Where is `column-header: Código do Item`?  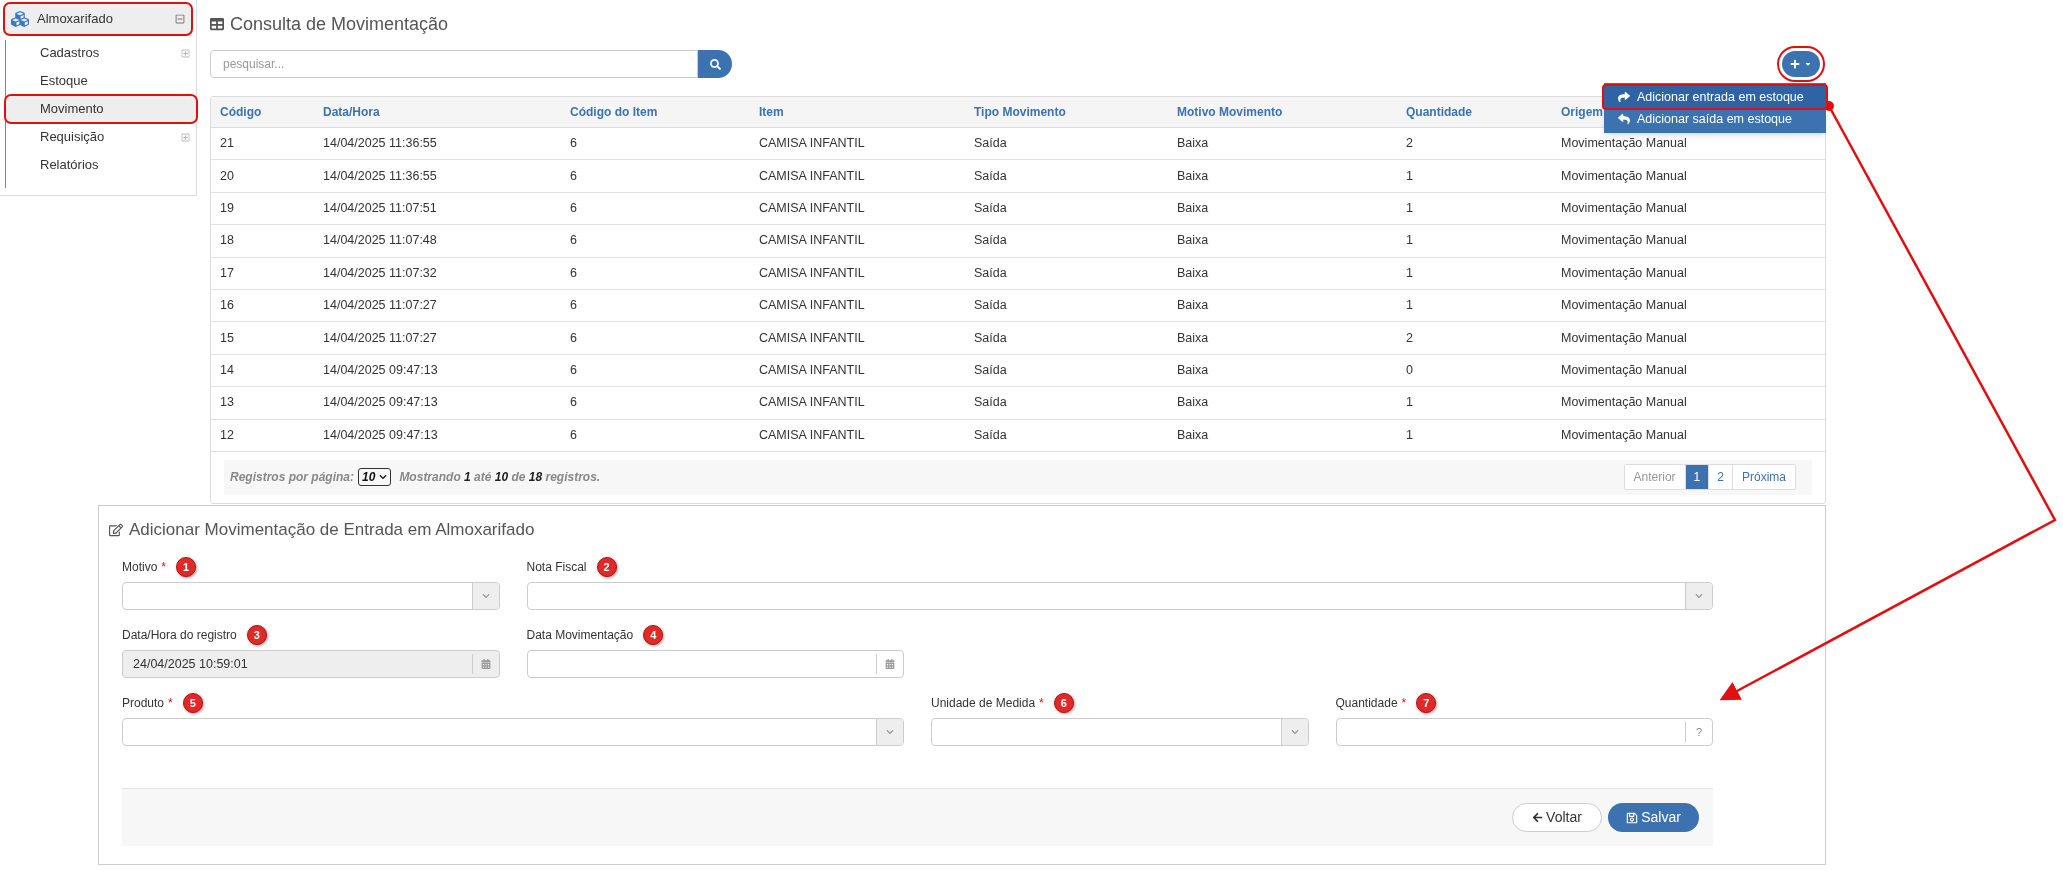
column-header: Código do Item is located at coordinates (664, 112).